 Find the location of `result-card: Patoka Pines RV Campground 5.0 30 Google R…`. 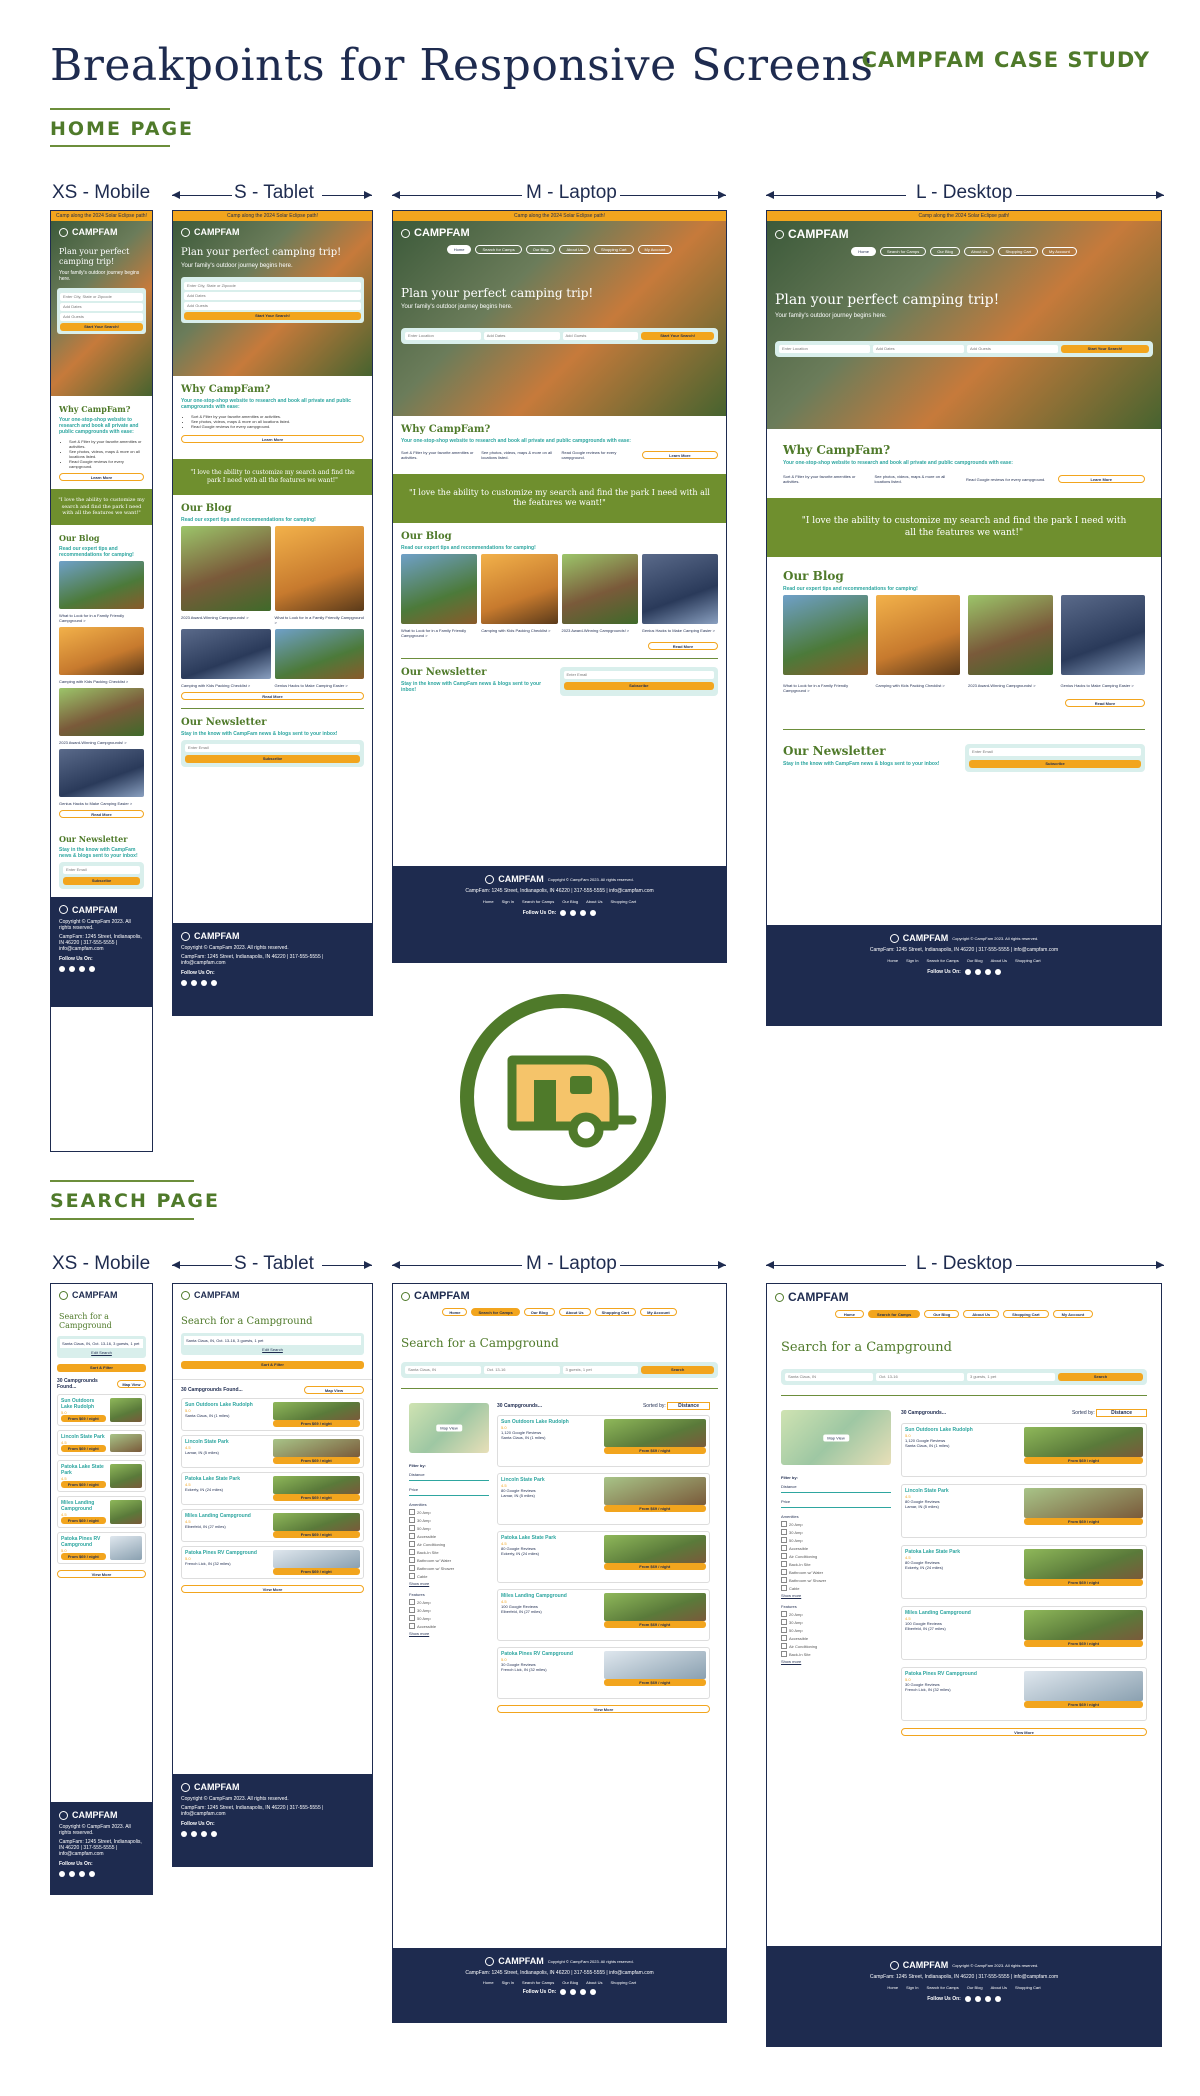

result-card: Patoka Pines RV Campground 5.0 30 Google R… is located at coordinates (1024, 1694).